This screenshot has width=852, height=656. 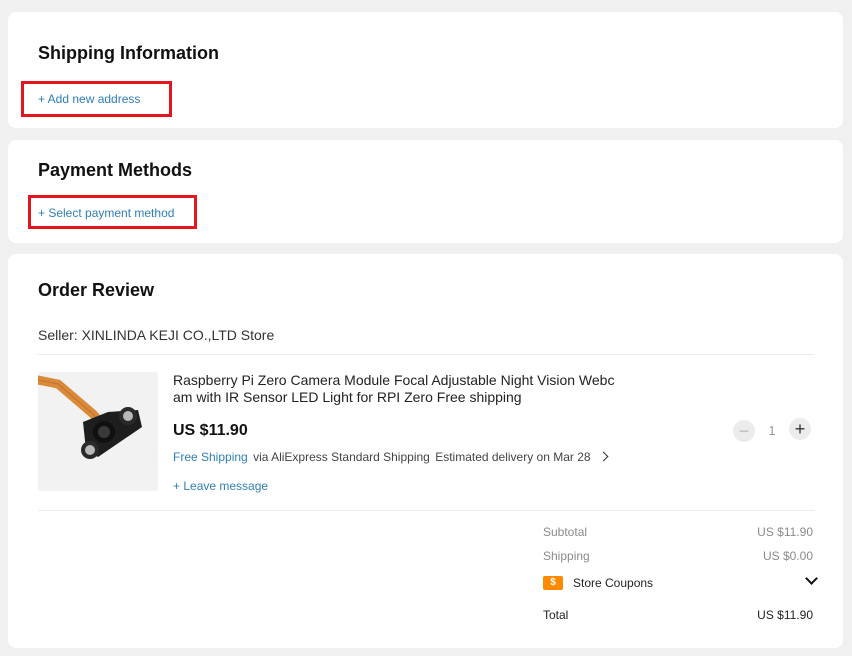 I want to click on store-coupons-label: Store Coupons, so click(x=613, y=583).